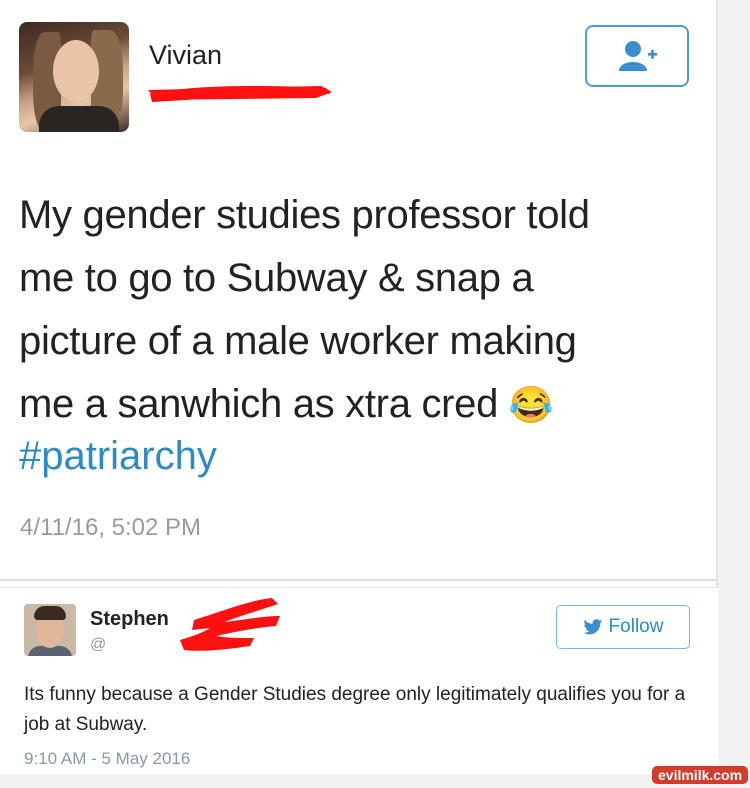 The image size is (750, 788). I want to click on add-user-icon, so click(638, 56).